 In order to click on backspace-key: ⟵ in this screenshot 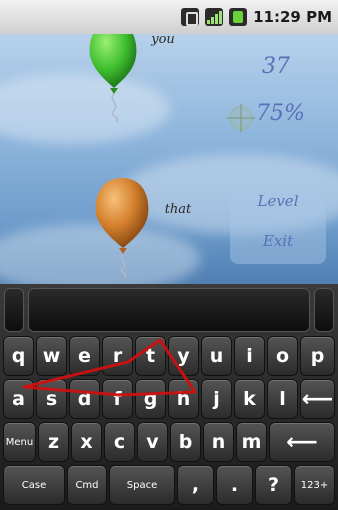, I will do `click(317, 399)`.